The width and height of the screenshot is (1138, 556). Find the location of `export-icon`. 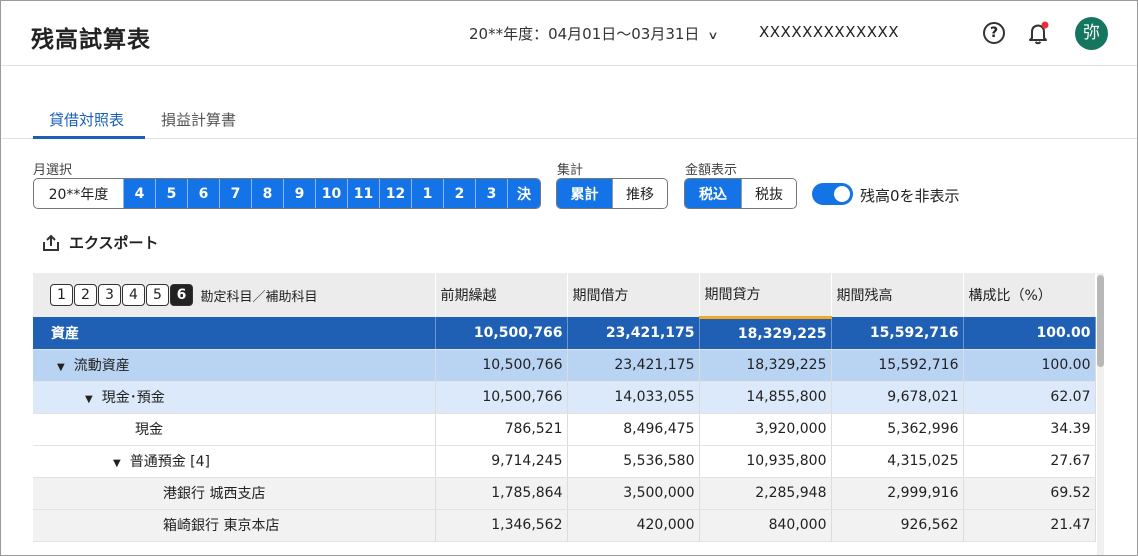

export-icon is located at coordinates (51, 242).